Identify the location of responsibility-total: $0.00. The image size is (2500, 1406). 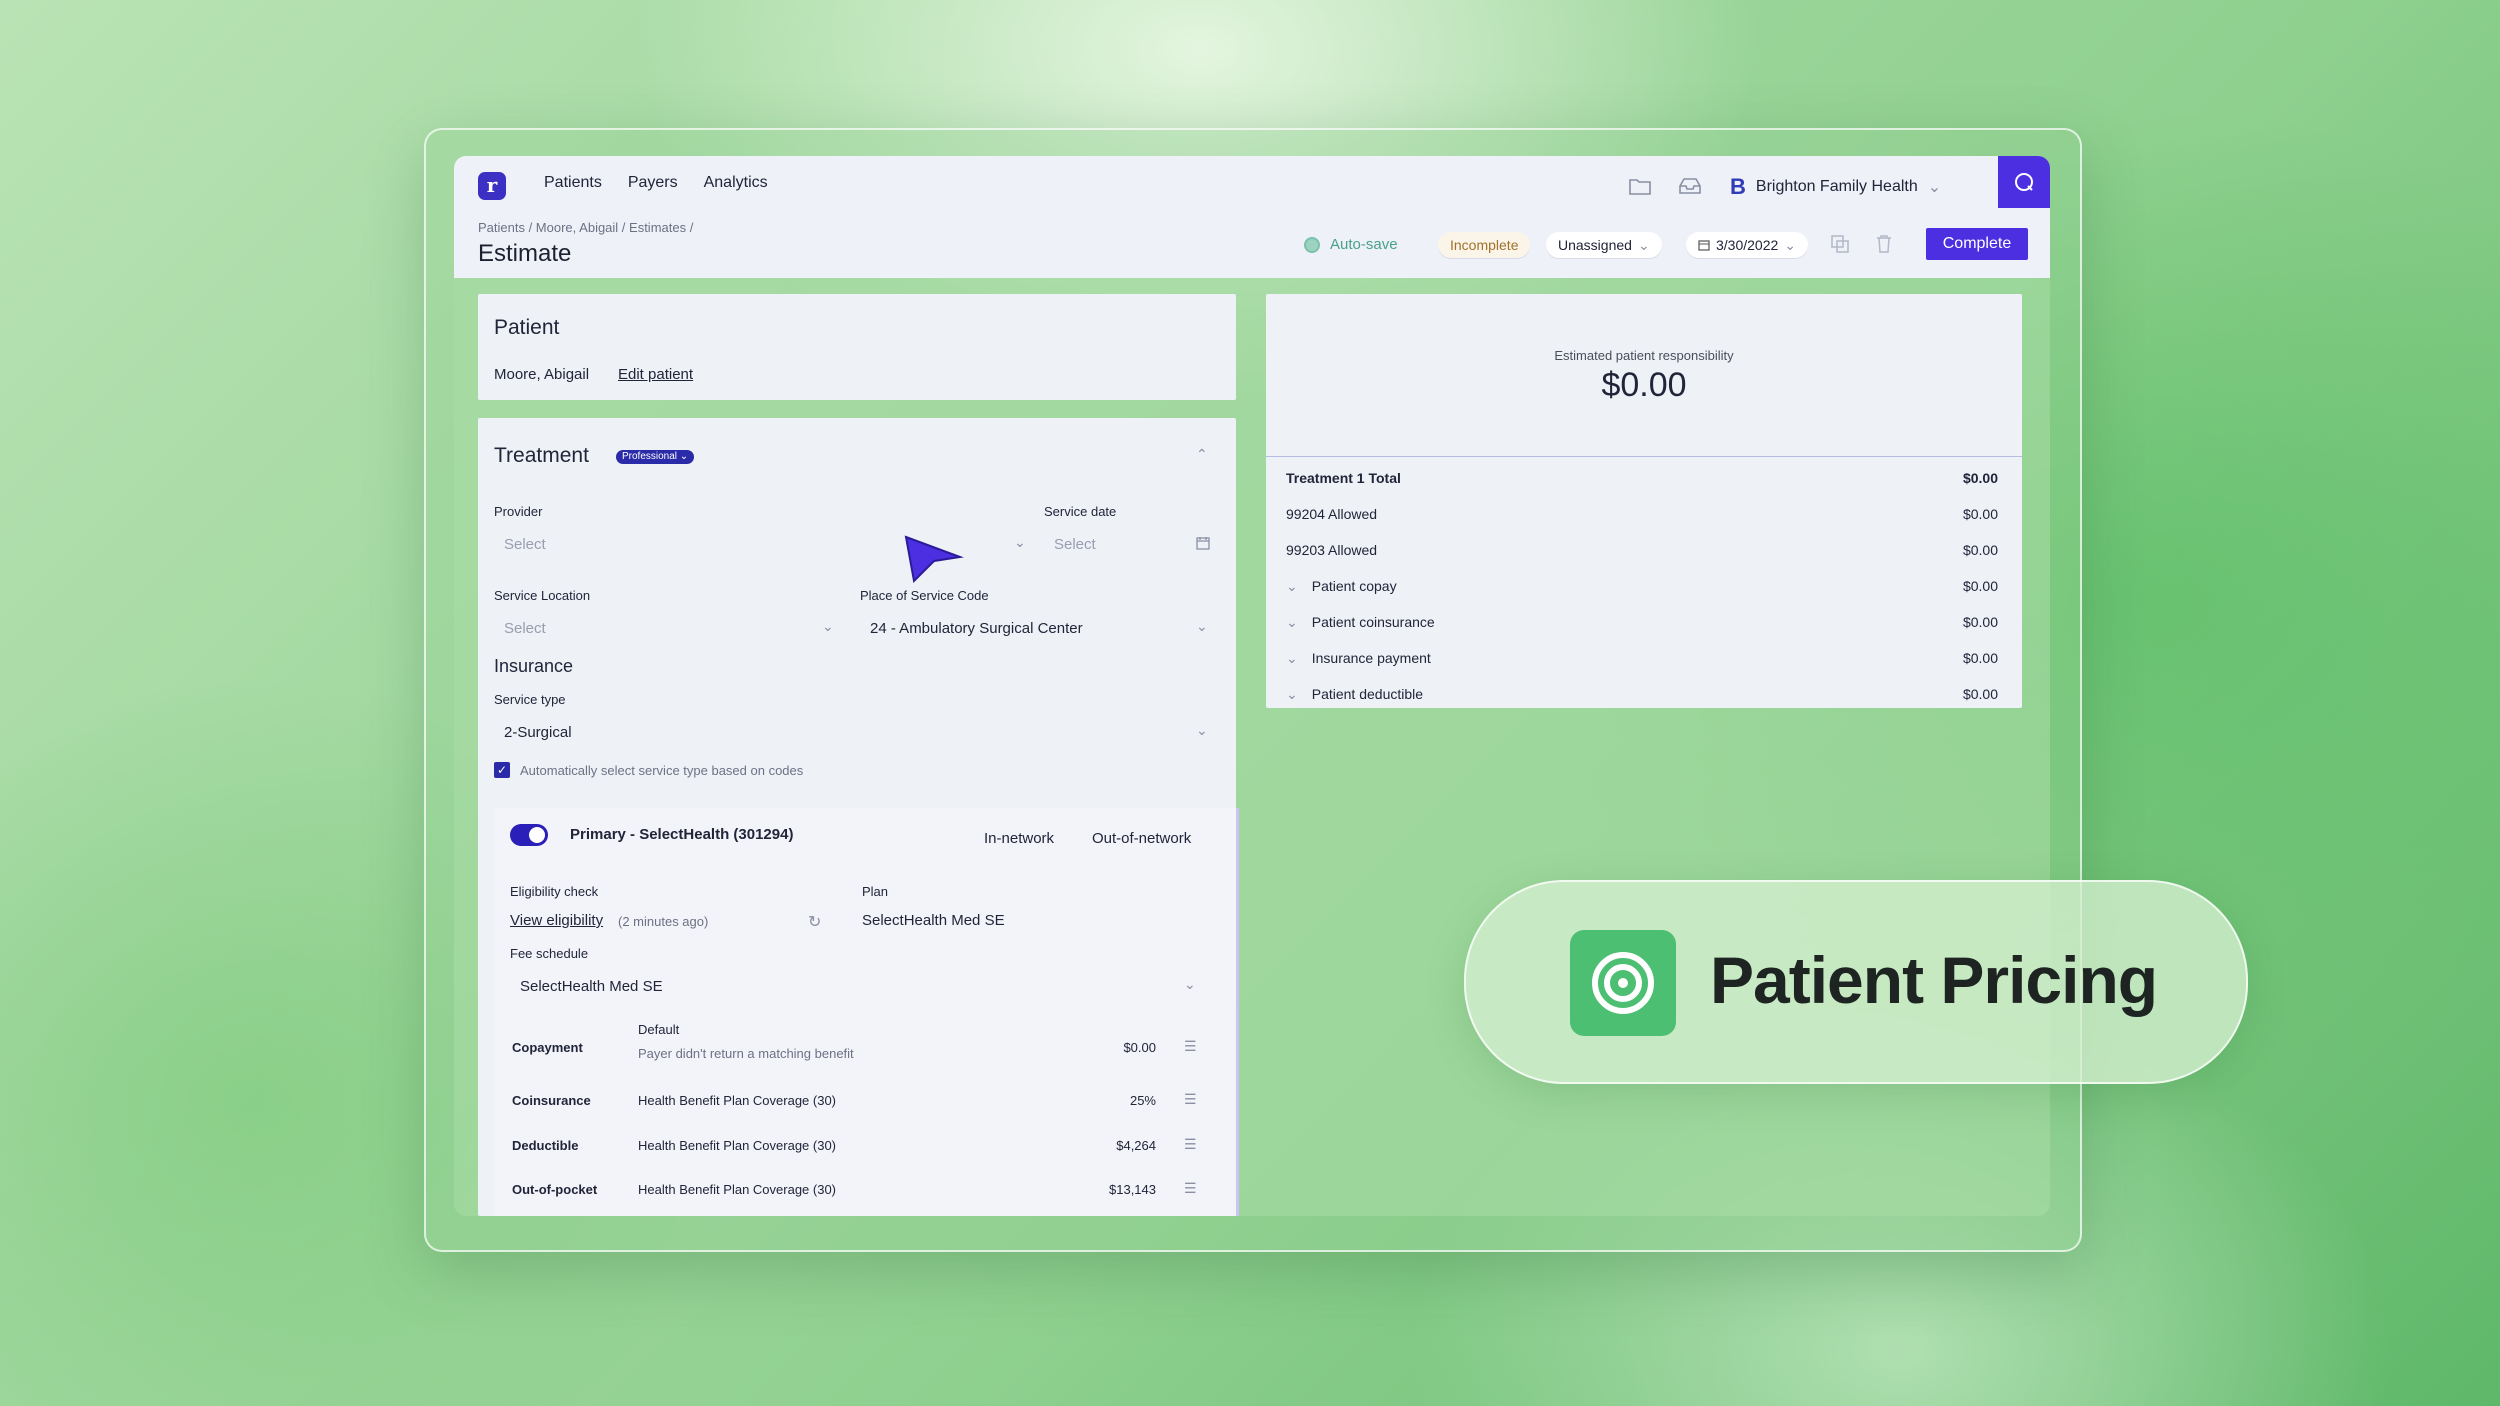
(1644, 385).